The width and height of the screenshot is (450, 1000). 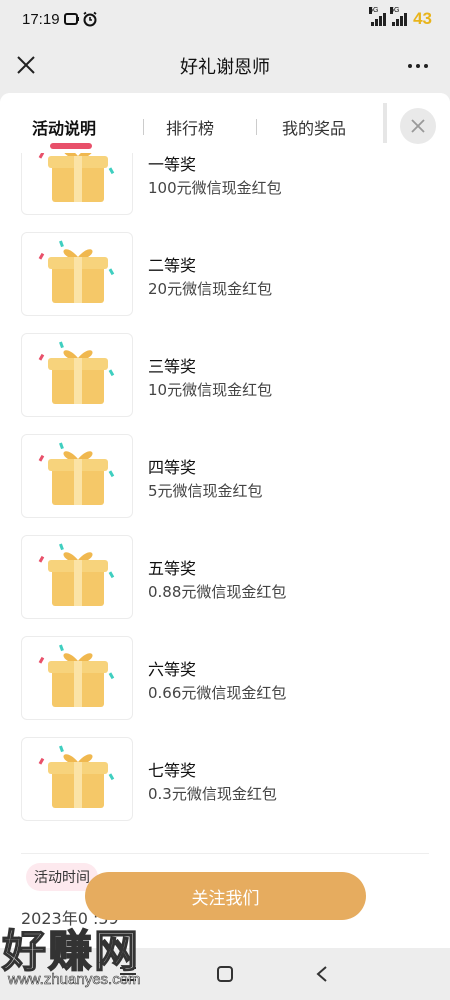 I want to click on nav-home-button, so click(x=225, y=974).